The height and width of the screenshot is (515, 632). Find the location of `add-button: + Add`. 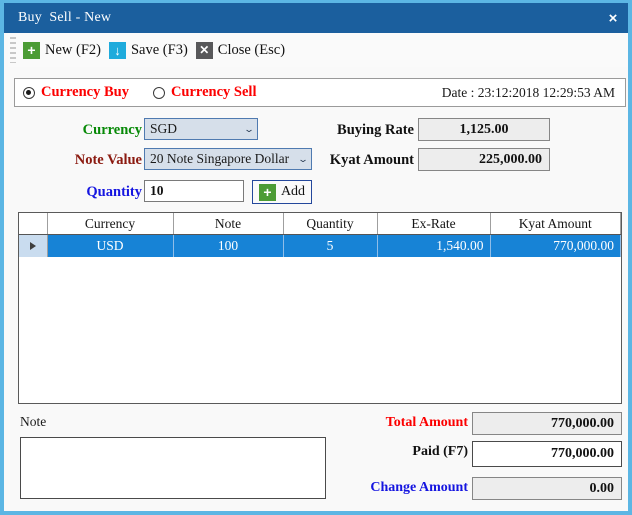

add-button: + Add is located at coordinates (282, 192).